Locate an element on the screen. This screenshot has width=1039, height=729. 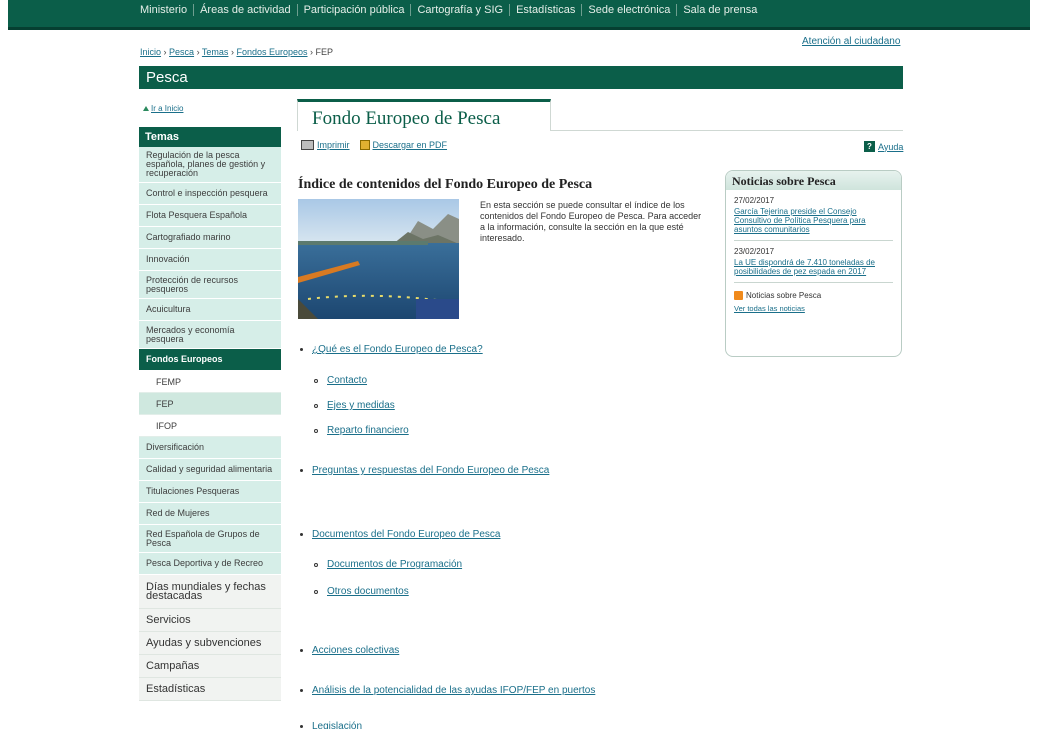
list-item: Reparto financiero is located at coordinates (361, 430).